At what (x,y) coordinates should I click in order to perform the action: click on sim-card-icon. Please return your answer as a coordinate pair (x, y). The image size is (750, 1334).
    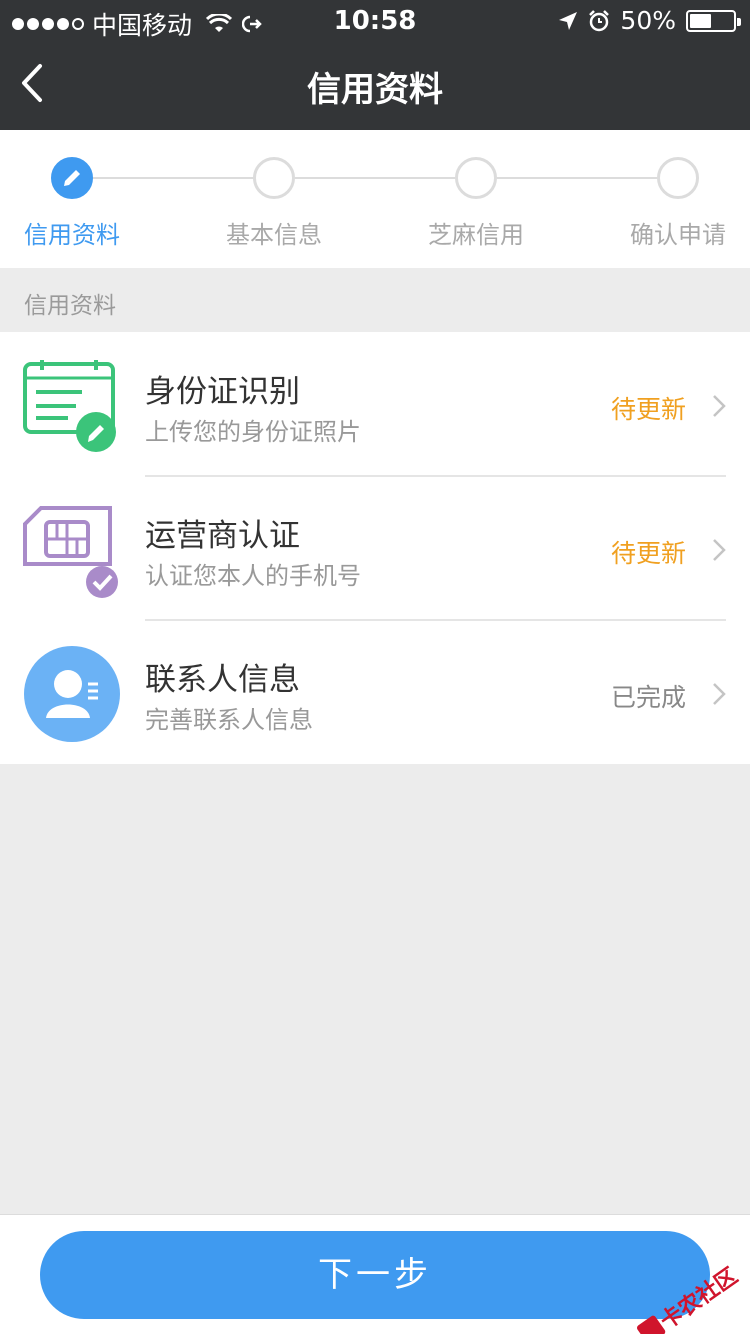
    Looking at the image, I should click on (70, 552).